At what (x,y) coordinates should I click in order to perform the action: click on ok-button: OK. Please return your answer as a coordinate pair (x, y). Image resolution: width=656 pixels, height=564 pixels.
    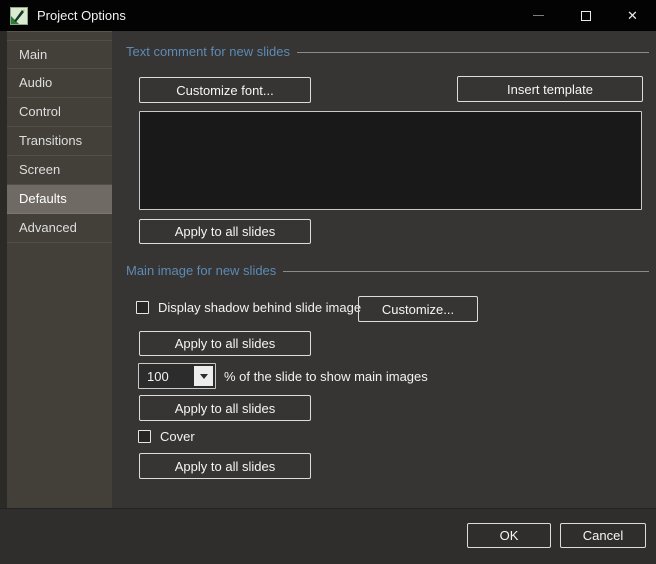
    Looking at the image, I should click on (509, 535).